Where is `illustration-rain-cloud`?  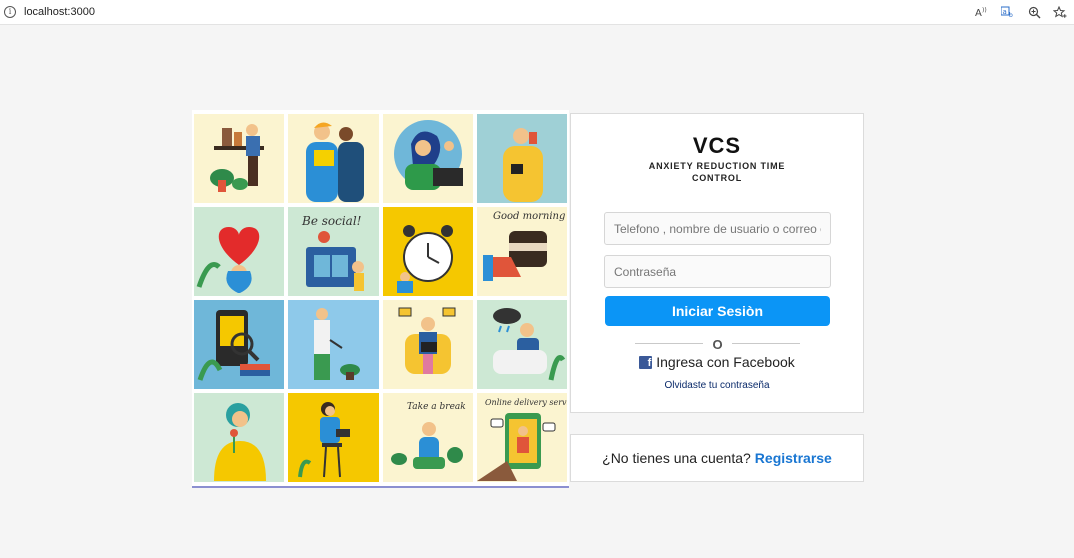
illustration-rain-cloud is located at coordinates (521, 344).